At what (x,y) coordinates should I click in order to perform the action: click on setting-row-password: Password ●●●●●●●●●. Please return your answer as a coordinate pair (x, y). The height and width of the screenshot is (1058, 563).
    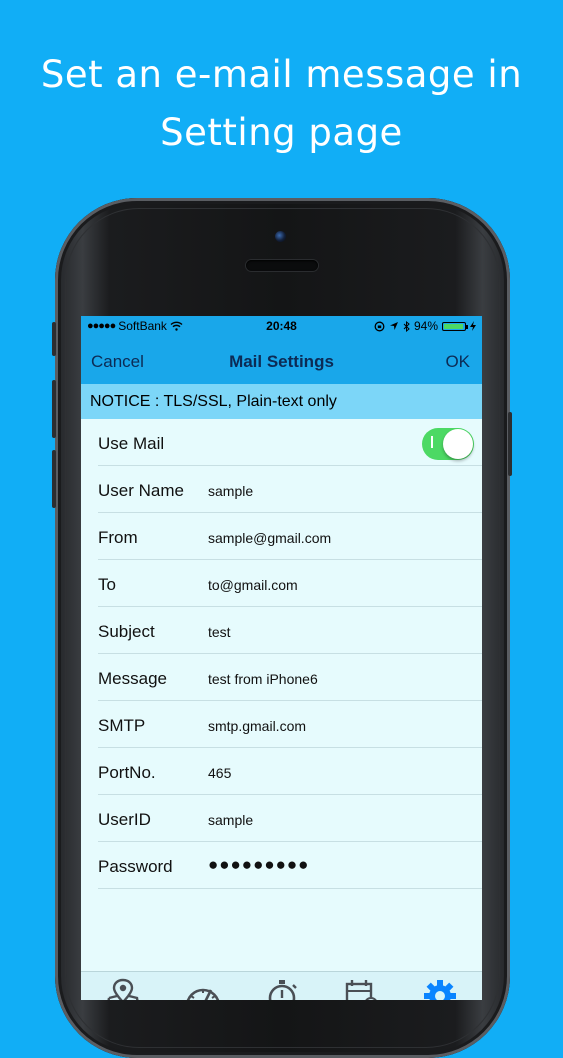
    Looking at the image, I should click on (281, 865).